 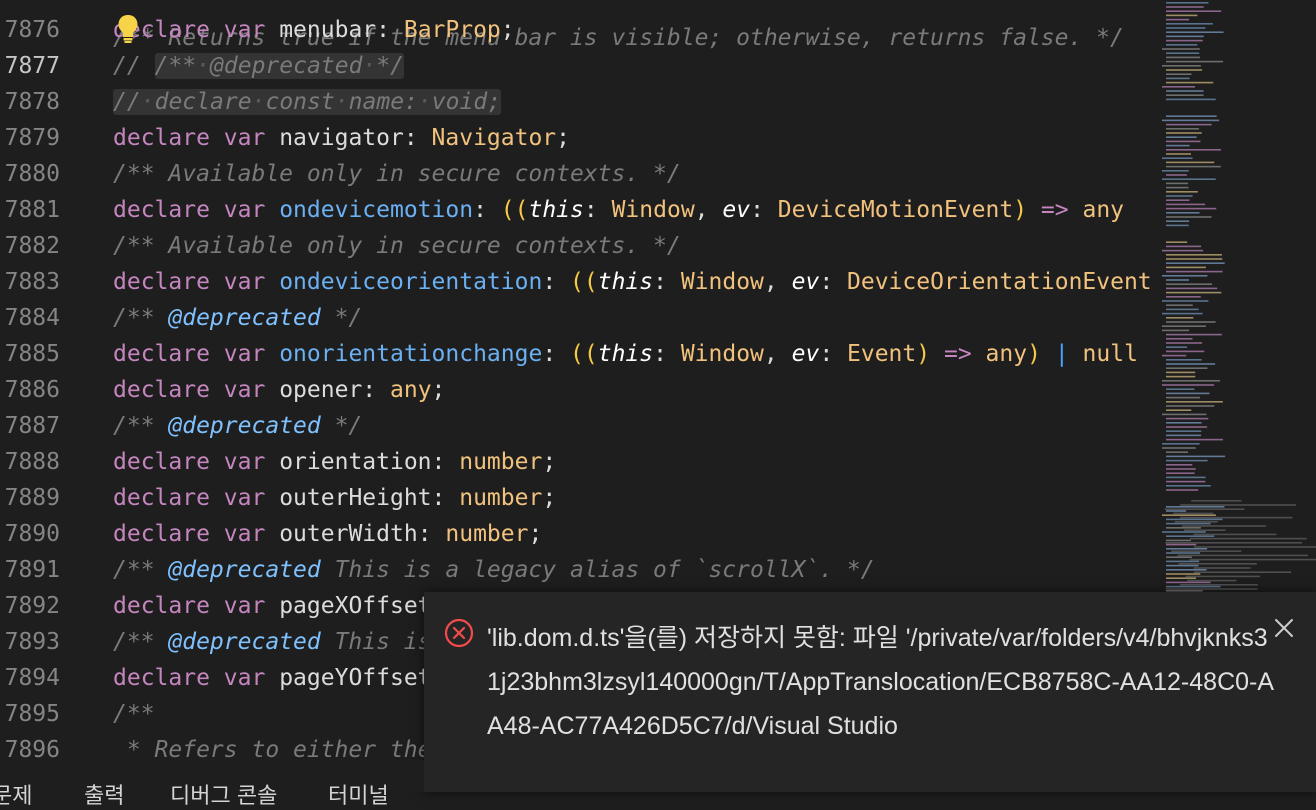 What do you see at coordinates (244, 318) in the screenshot?
I see `code-token: @deprecated` at bounding box center [244, 318].